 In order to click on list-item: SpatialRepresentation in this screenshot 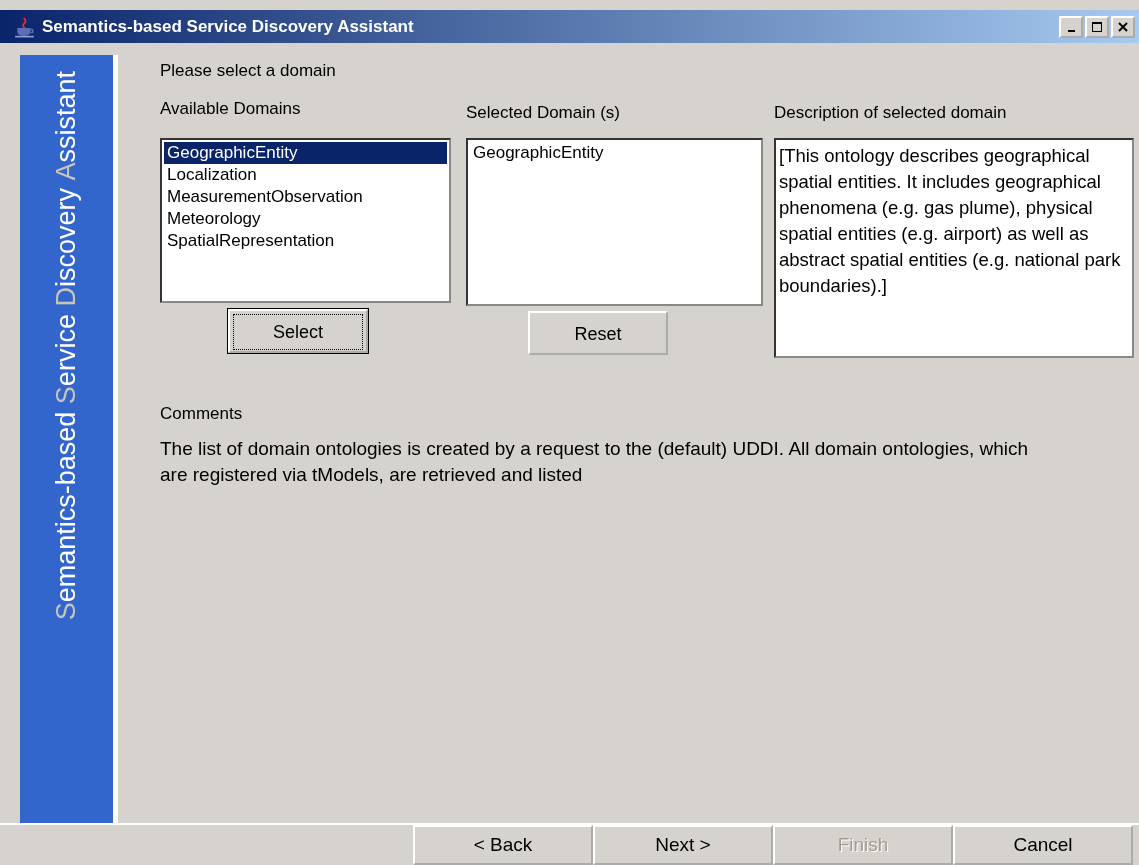, I will do `click(305, 241)`.